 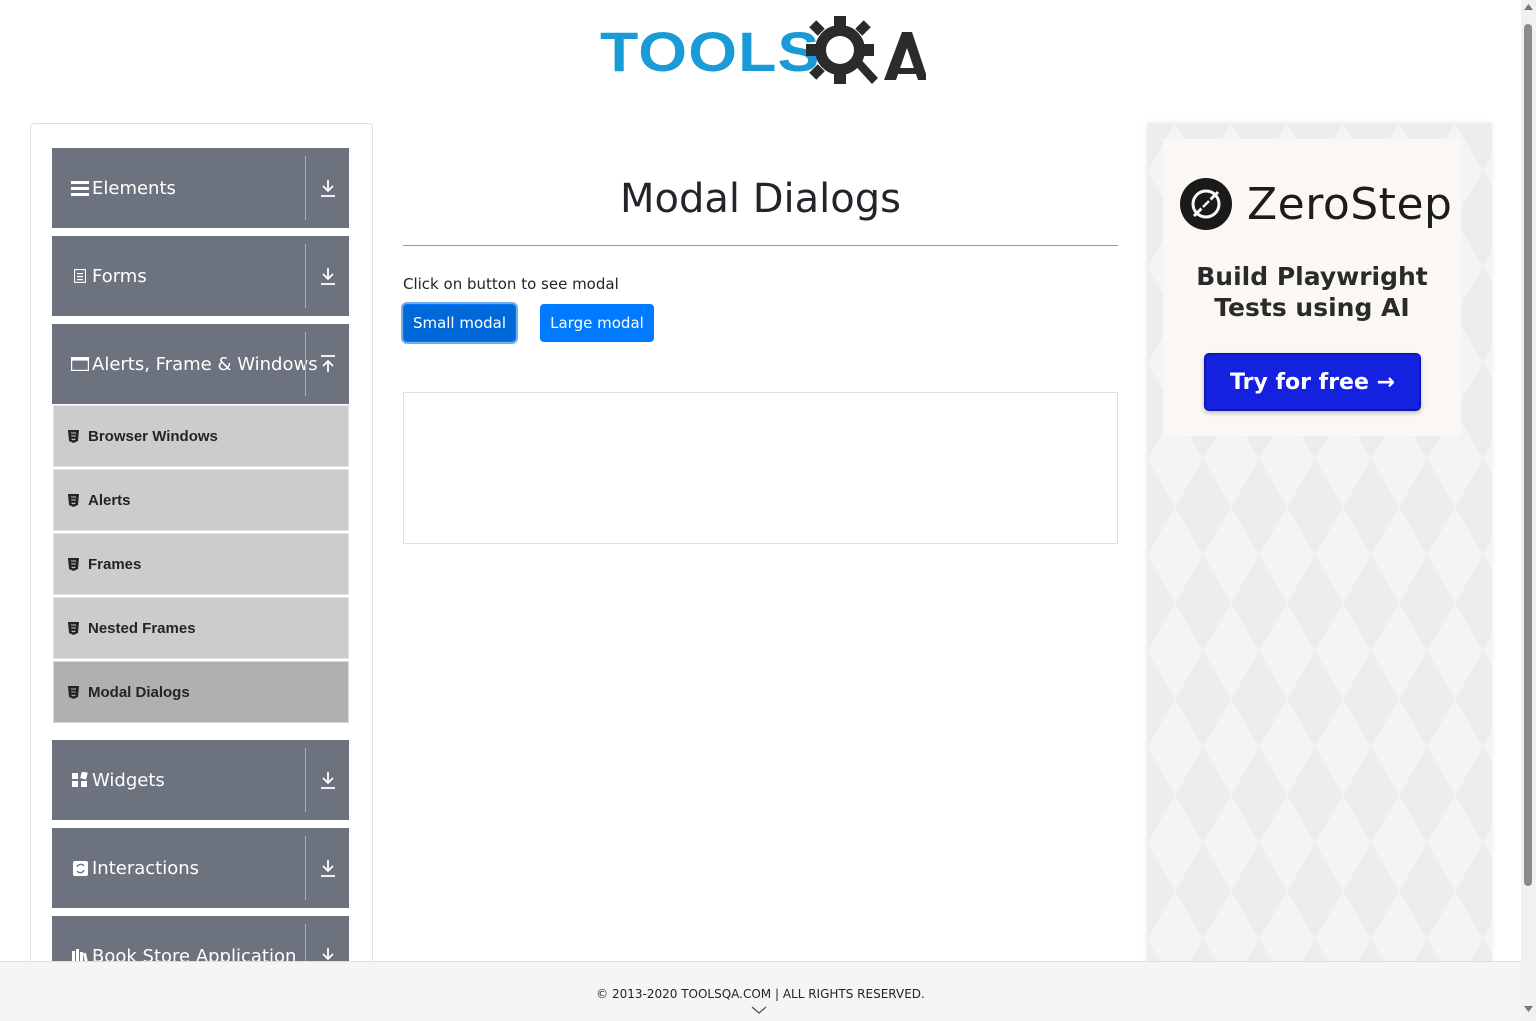 I want to click on large-modal-button: Large modal, so click(x=597, y=323).